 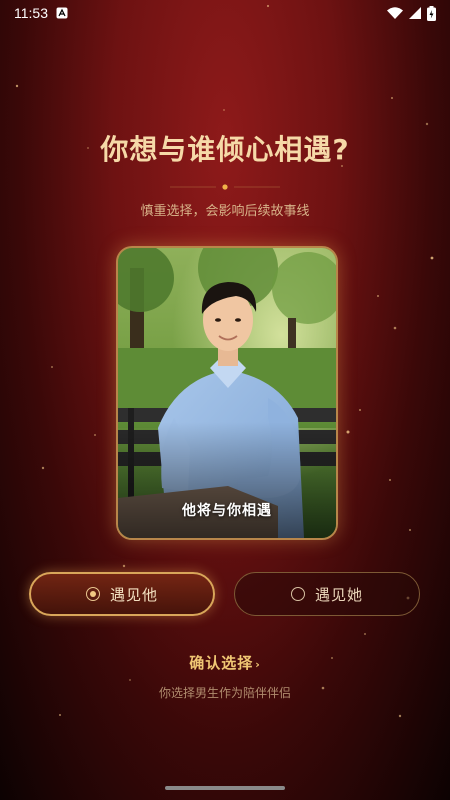 I want to click on wifi-icon, so click(x=395, y=13).